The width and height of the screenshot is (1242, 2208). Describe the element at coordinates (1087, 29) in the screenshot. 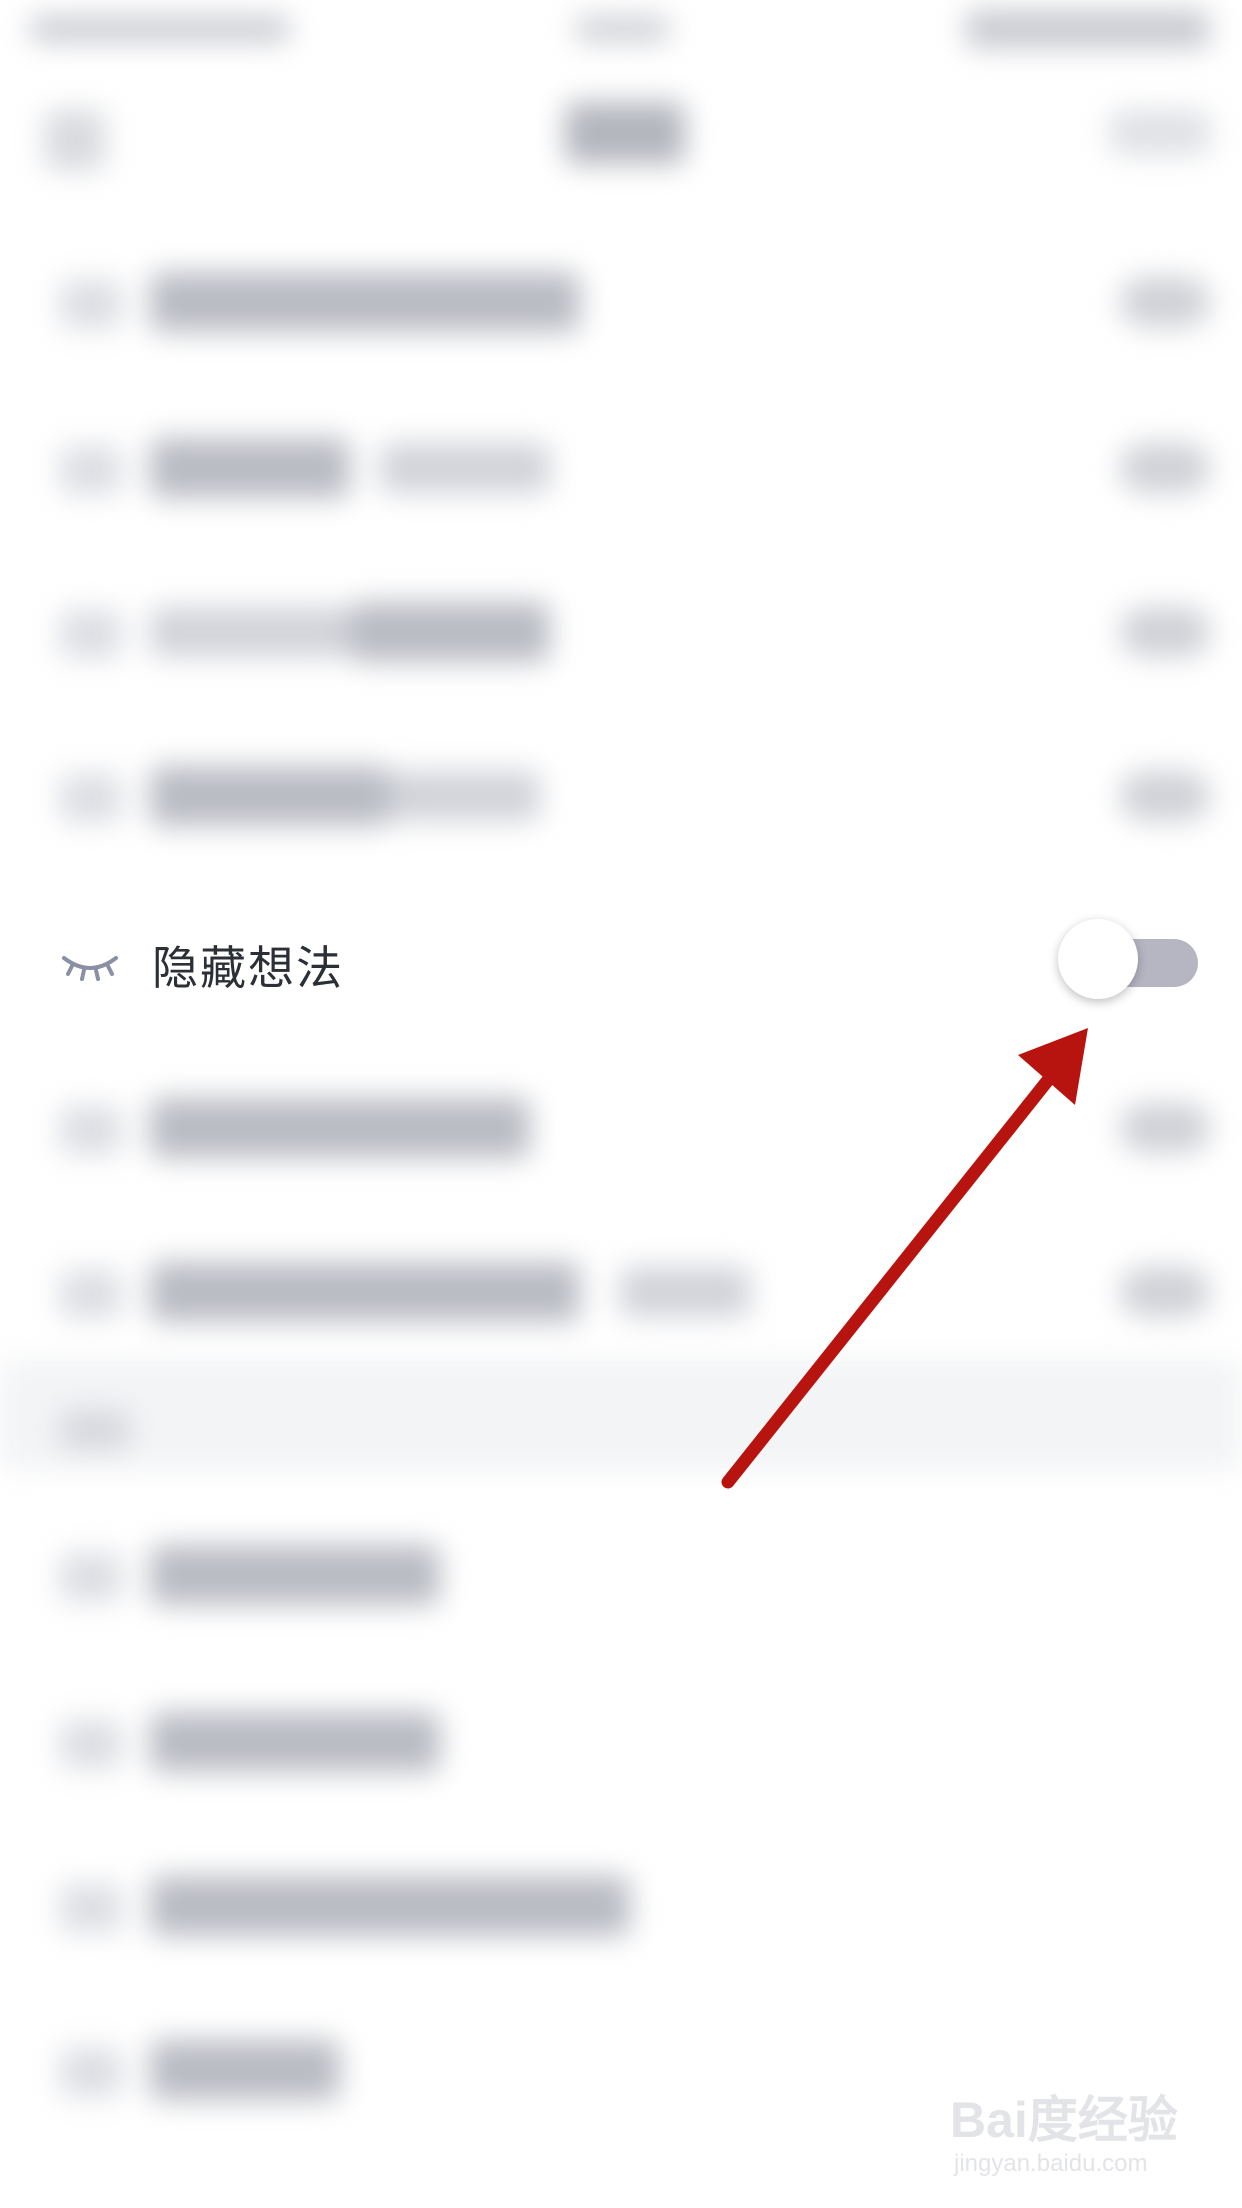

I see `status-bar-right` at that location.